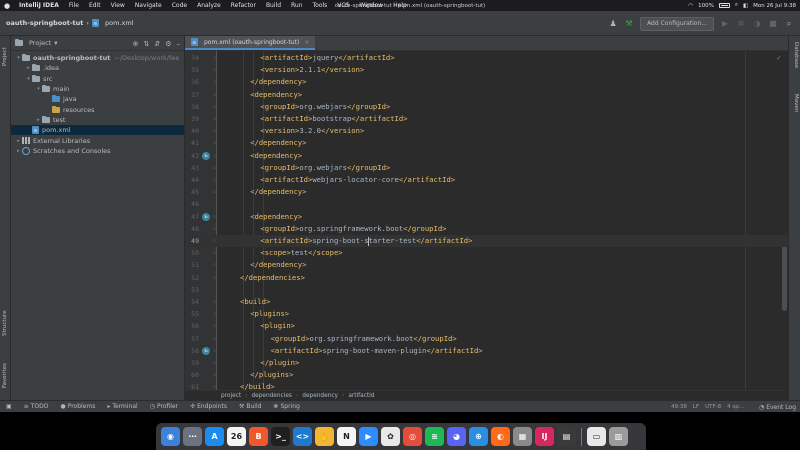 Image resolution: width=800 pixels, height=450 pixels. Describe the element at coordinates (39, 5) in the screenshot. I see `menu-app-name: IntelliJ IDEA` at that location.